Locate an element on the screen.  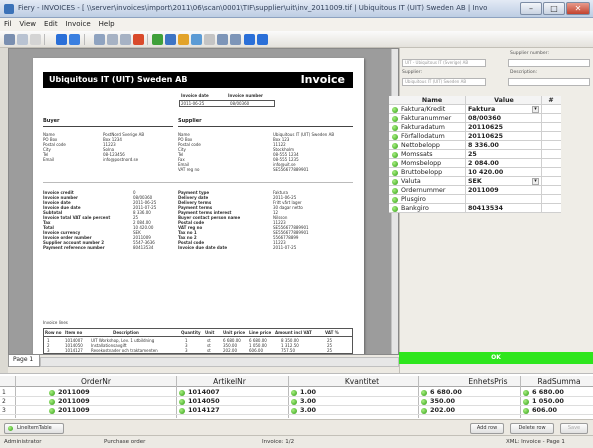
field-row: Momssats 25 is located at coordinates (475, 154).